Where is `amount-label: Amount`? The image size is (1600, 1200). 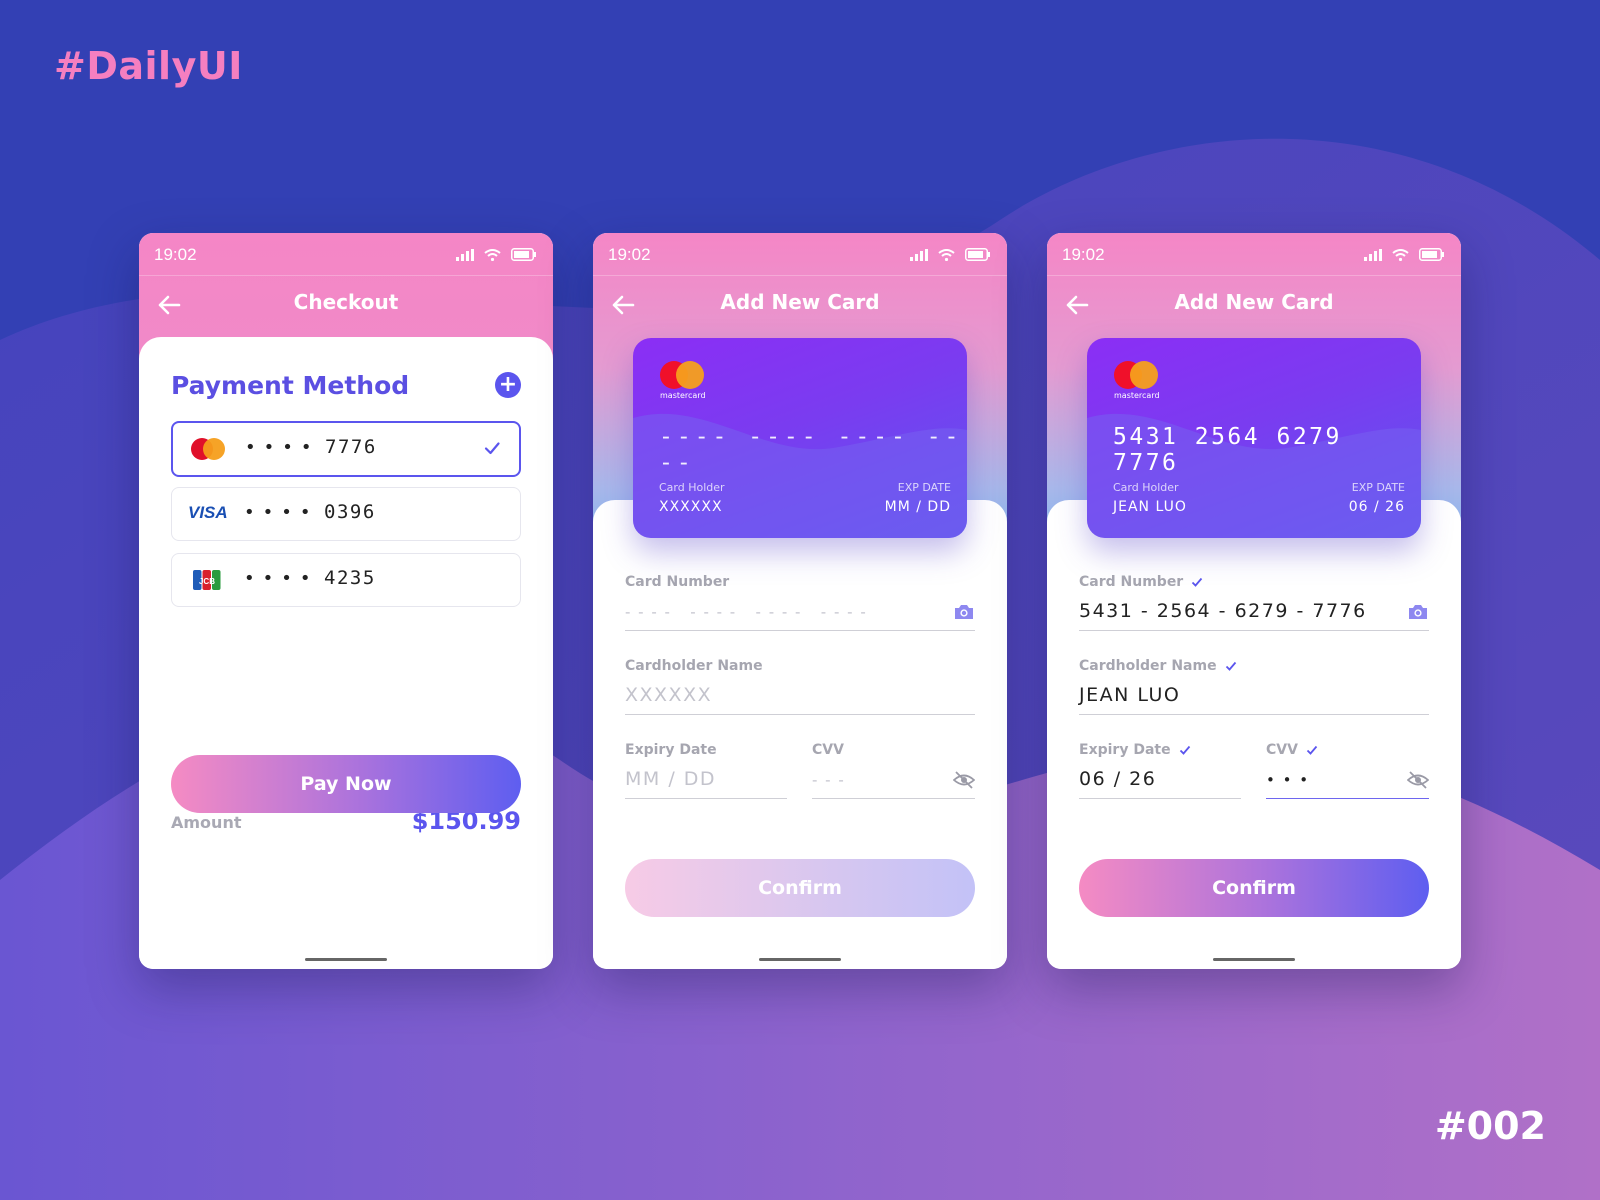
amount-label: Amount is located at coordinates (206, 822).